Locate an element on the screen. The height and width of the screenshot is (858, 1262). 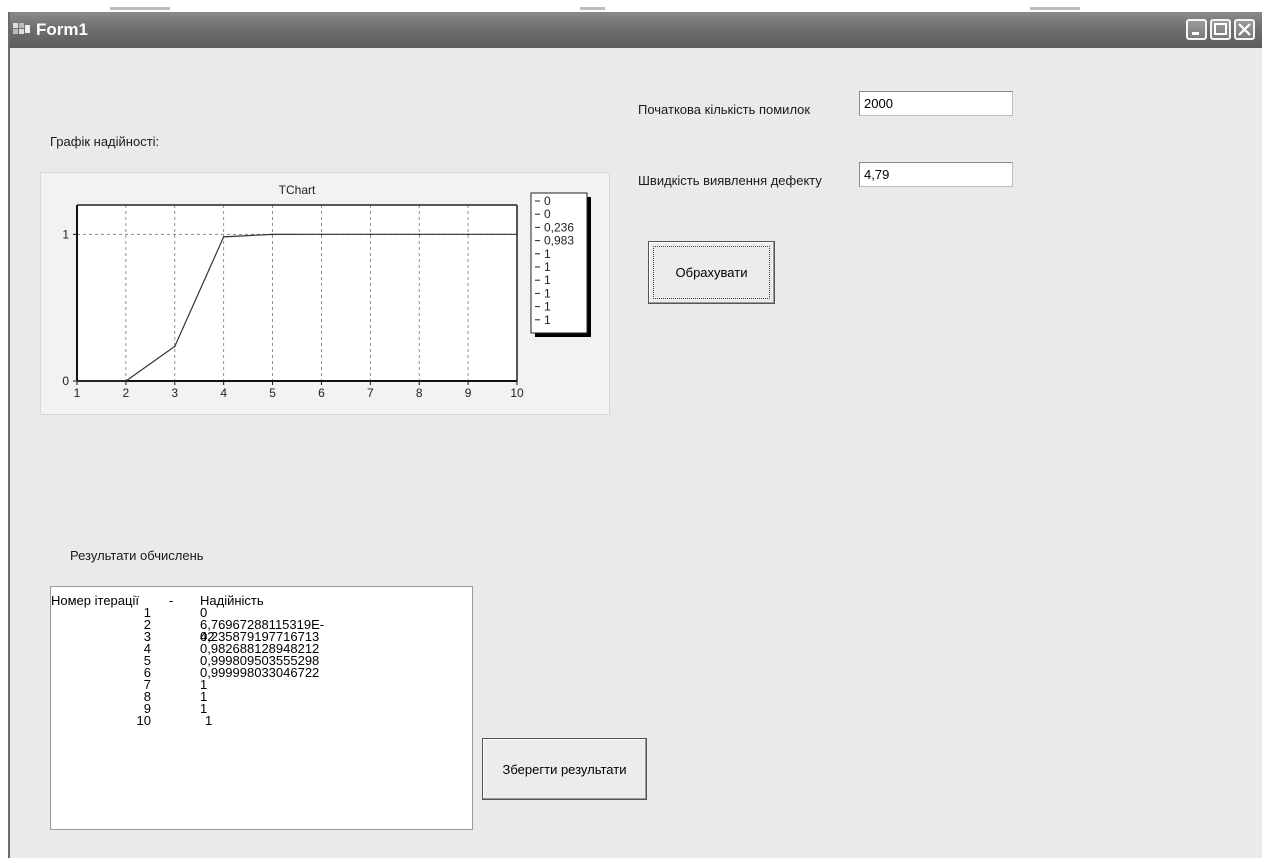
chart-title: TChart is located at coordinates (297, 190).